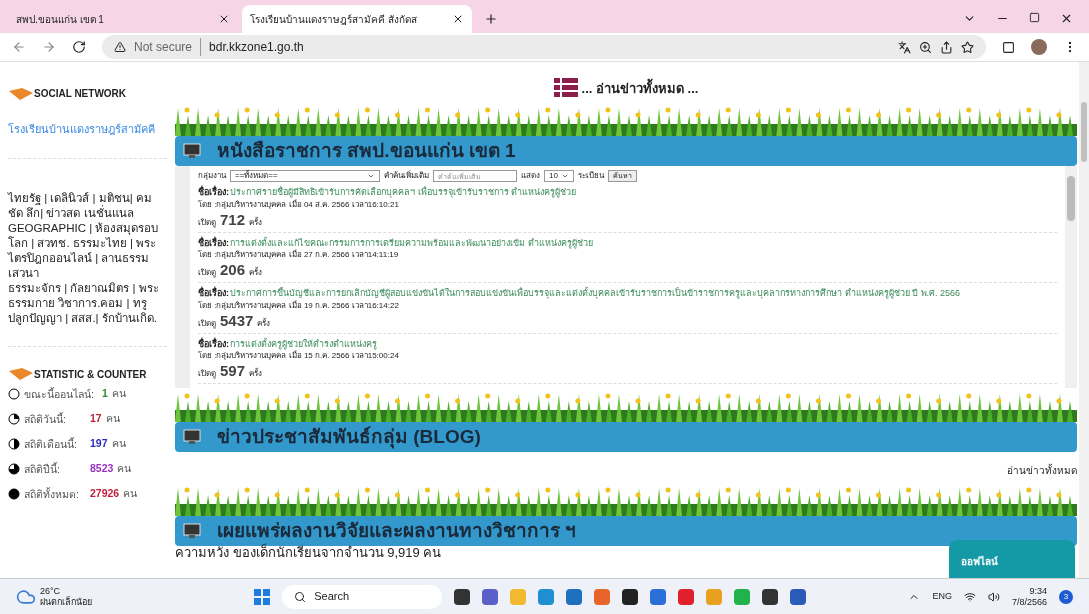  I want to click on box-icon, so click(21, 374).